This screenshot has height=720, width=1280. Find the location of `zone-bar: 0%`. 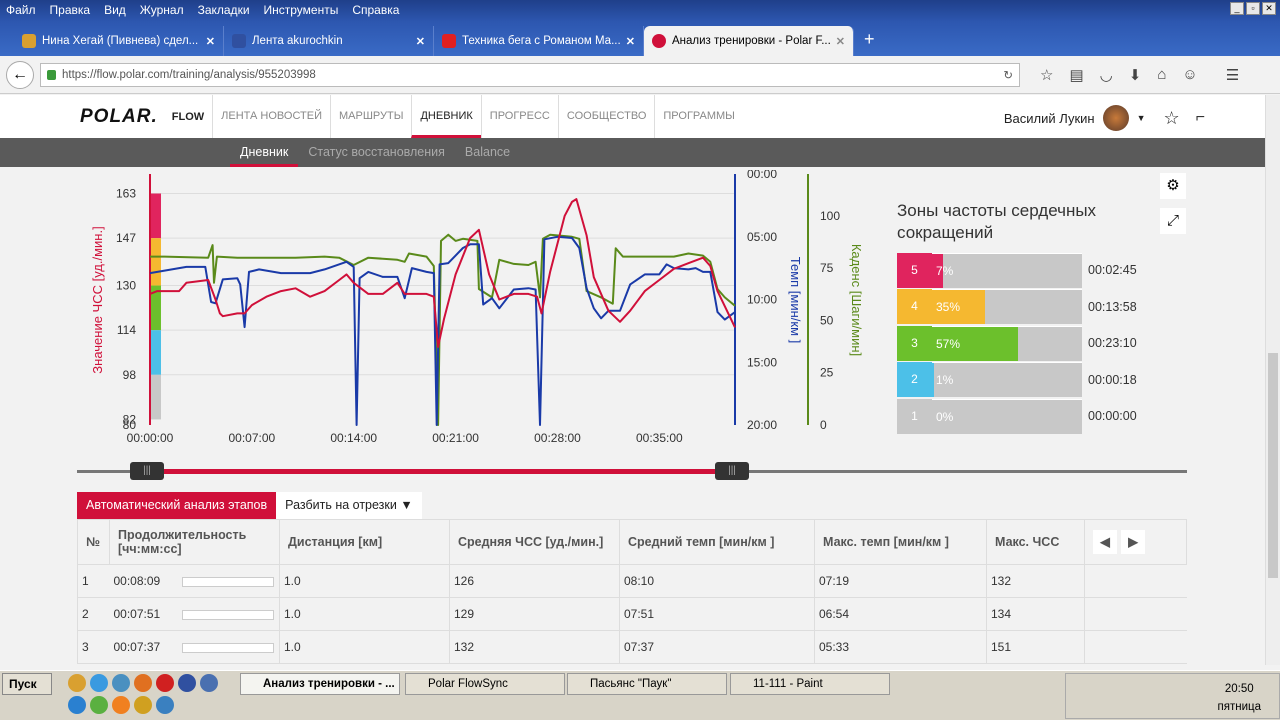

zone-bar: 0% is located at coordinates (1007, 416).